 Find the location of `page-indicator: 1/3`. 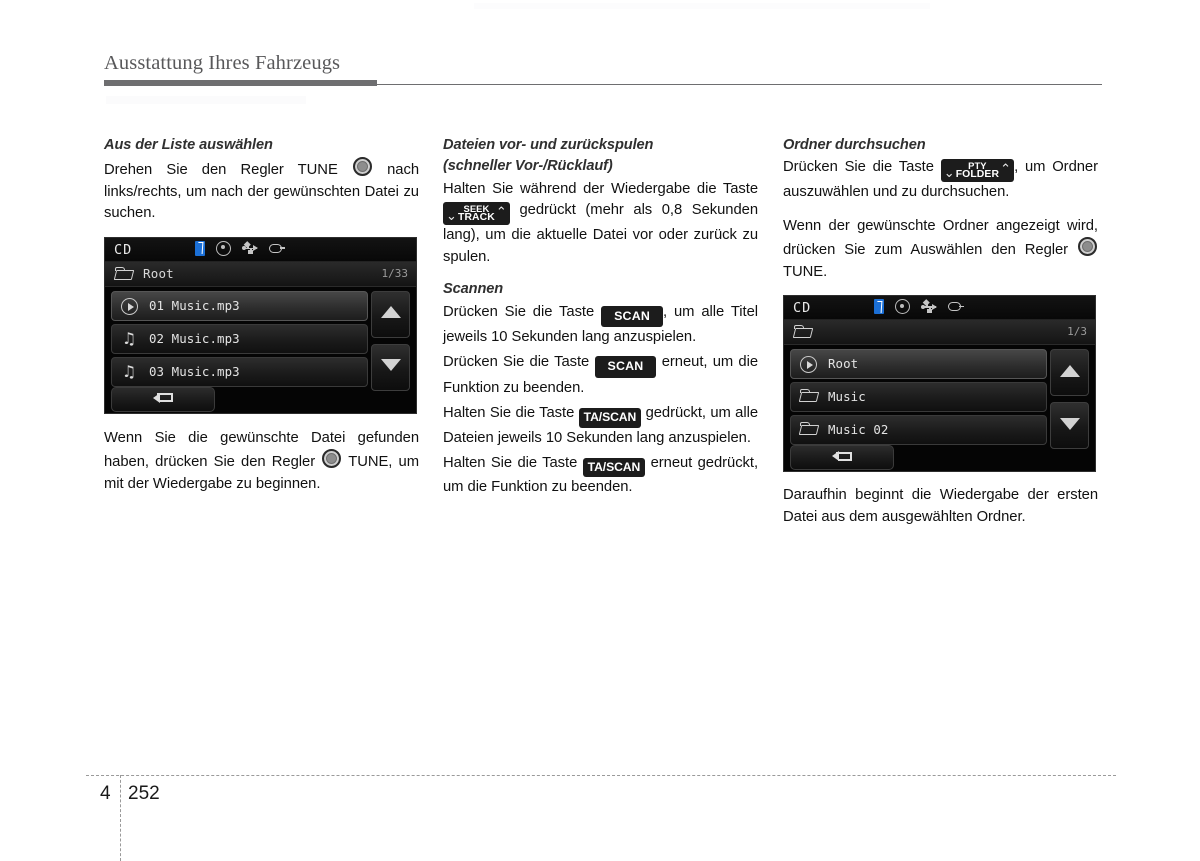

page-indicator: 1/3 is located at coordinates (1077, 332).